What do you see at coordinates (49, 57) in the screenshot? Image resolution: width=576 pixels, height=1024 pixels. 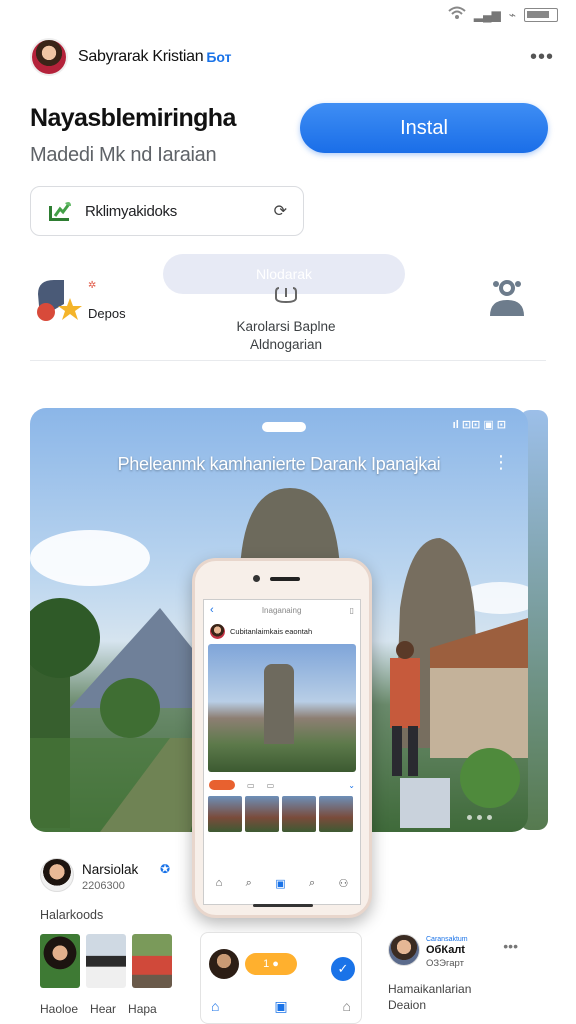 I see `developer-avatar` at bounding box center [49, 57].